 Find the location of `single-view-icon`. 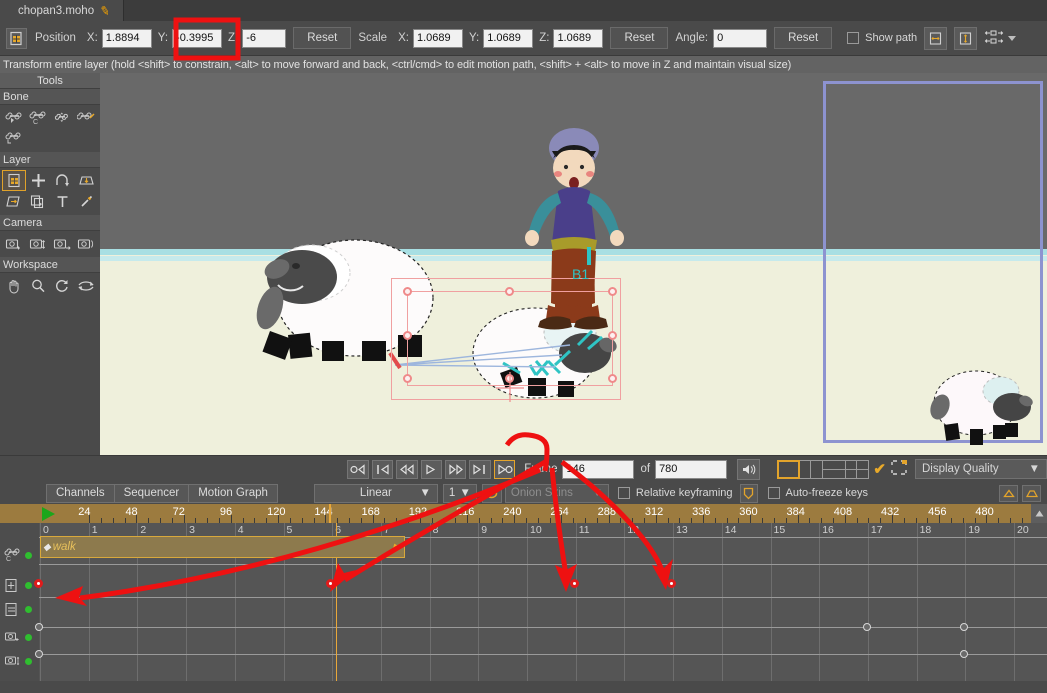

single-view-icon is located at coordinates (789, 469).